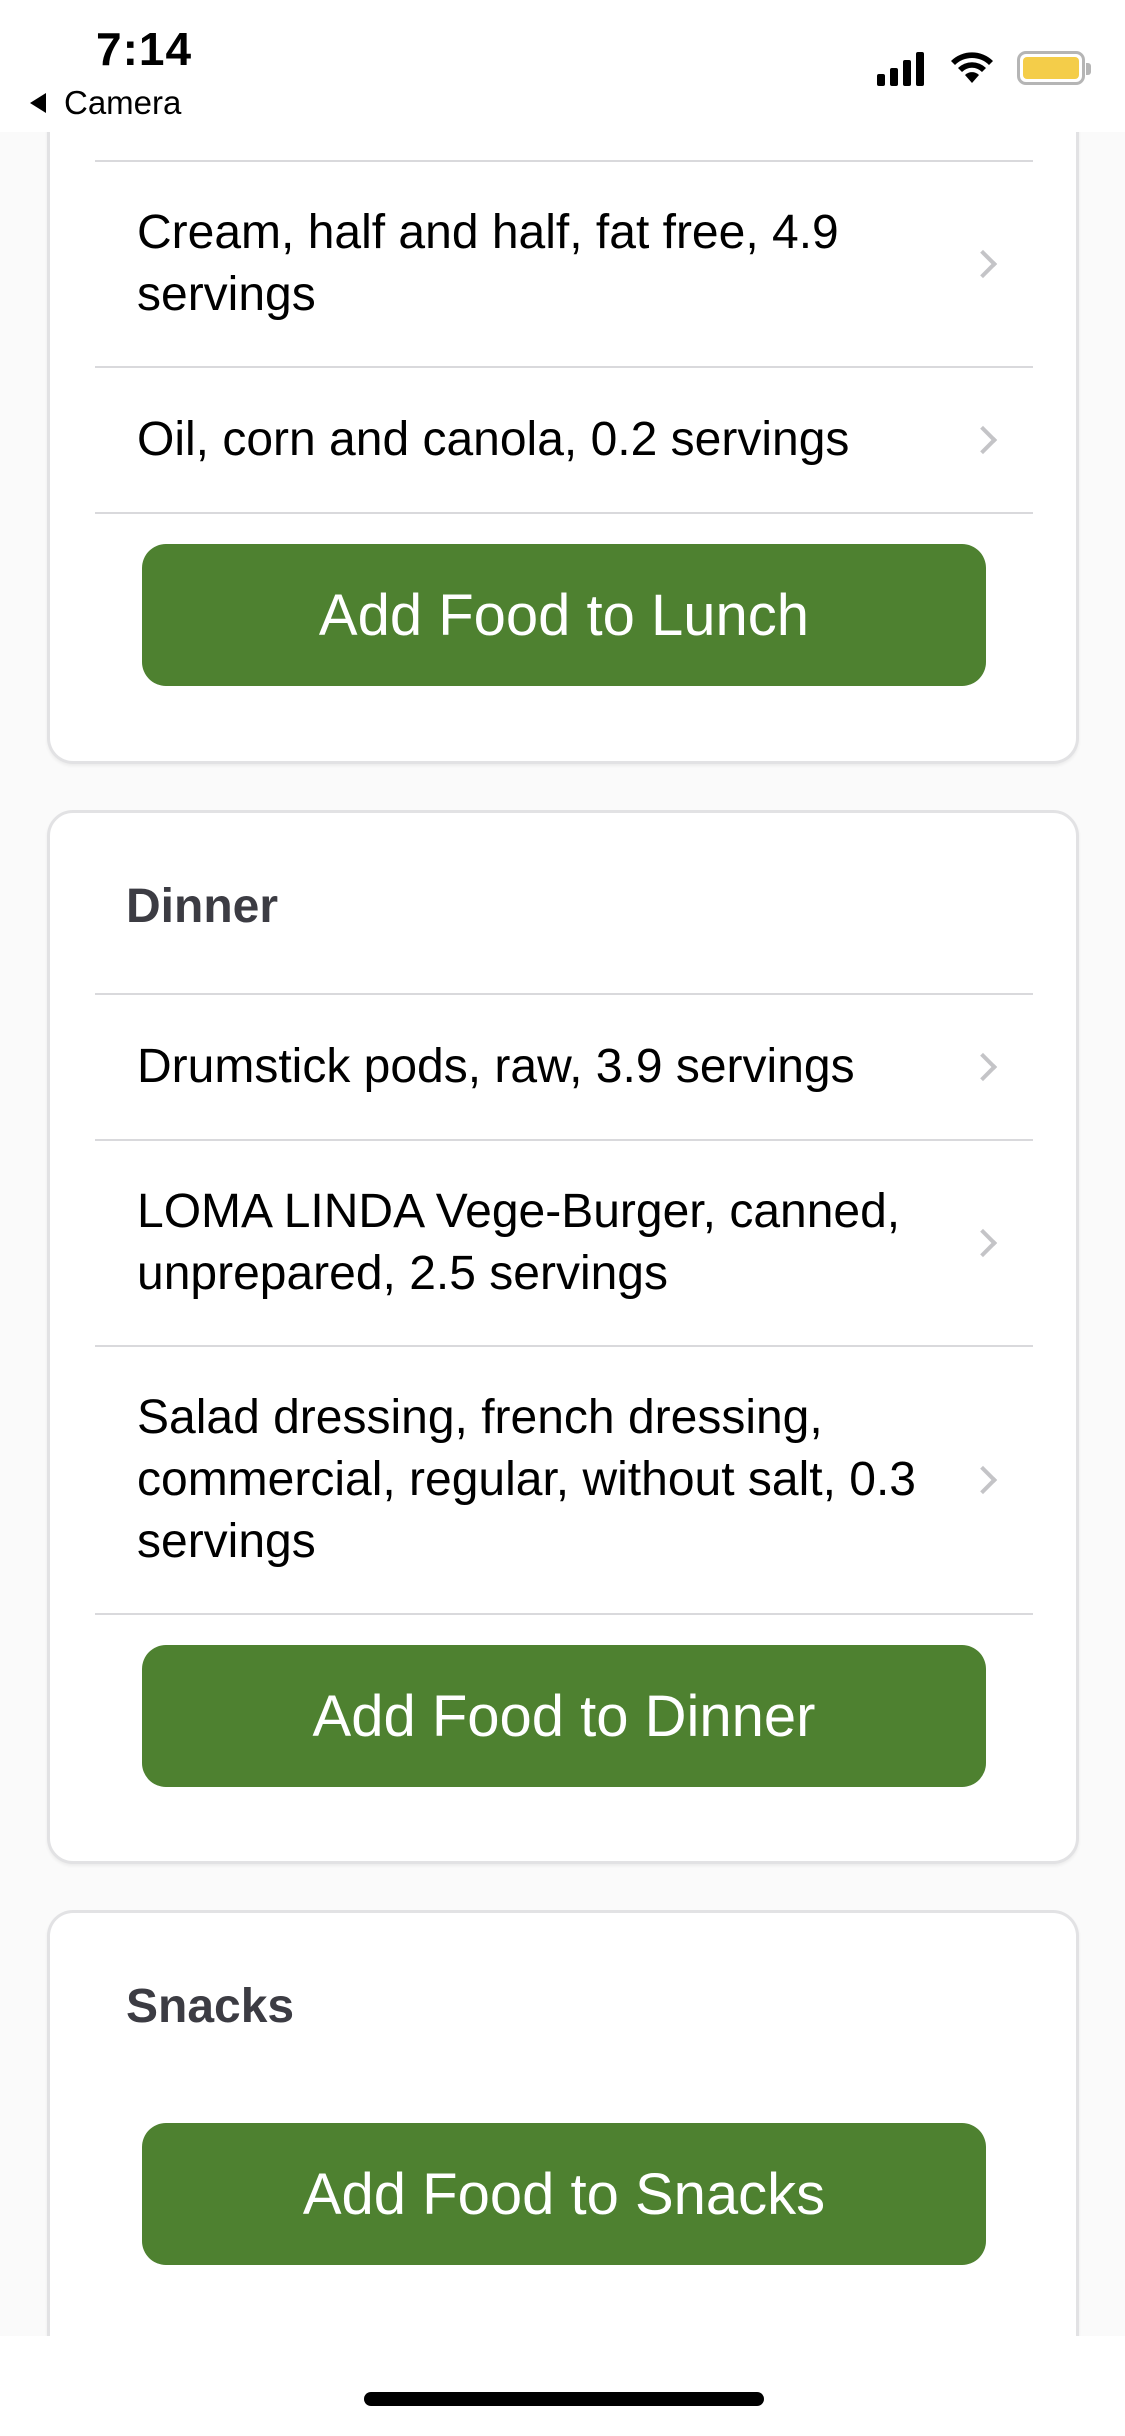  I want to click on status-time: 7:14, so click(144, 49).